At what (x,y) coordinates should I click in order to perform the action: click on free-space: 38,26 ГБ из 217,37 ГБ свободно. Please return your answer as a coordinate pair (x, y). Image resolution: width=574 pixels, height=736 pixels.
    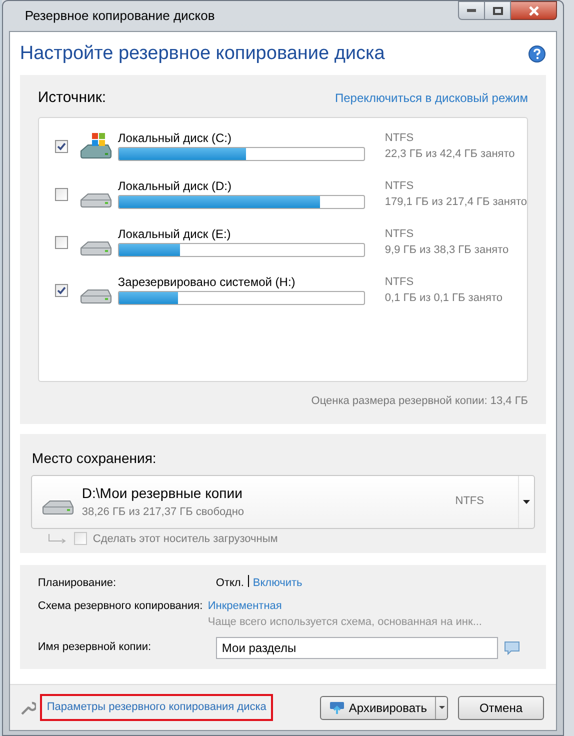
    Looking at the image, I should click on (164, 512).